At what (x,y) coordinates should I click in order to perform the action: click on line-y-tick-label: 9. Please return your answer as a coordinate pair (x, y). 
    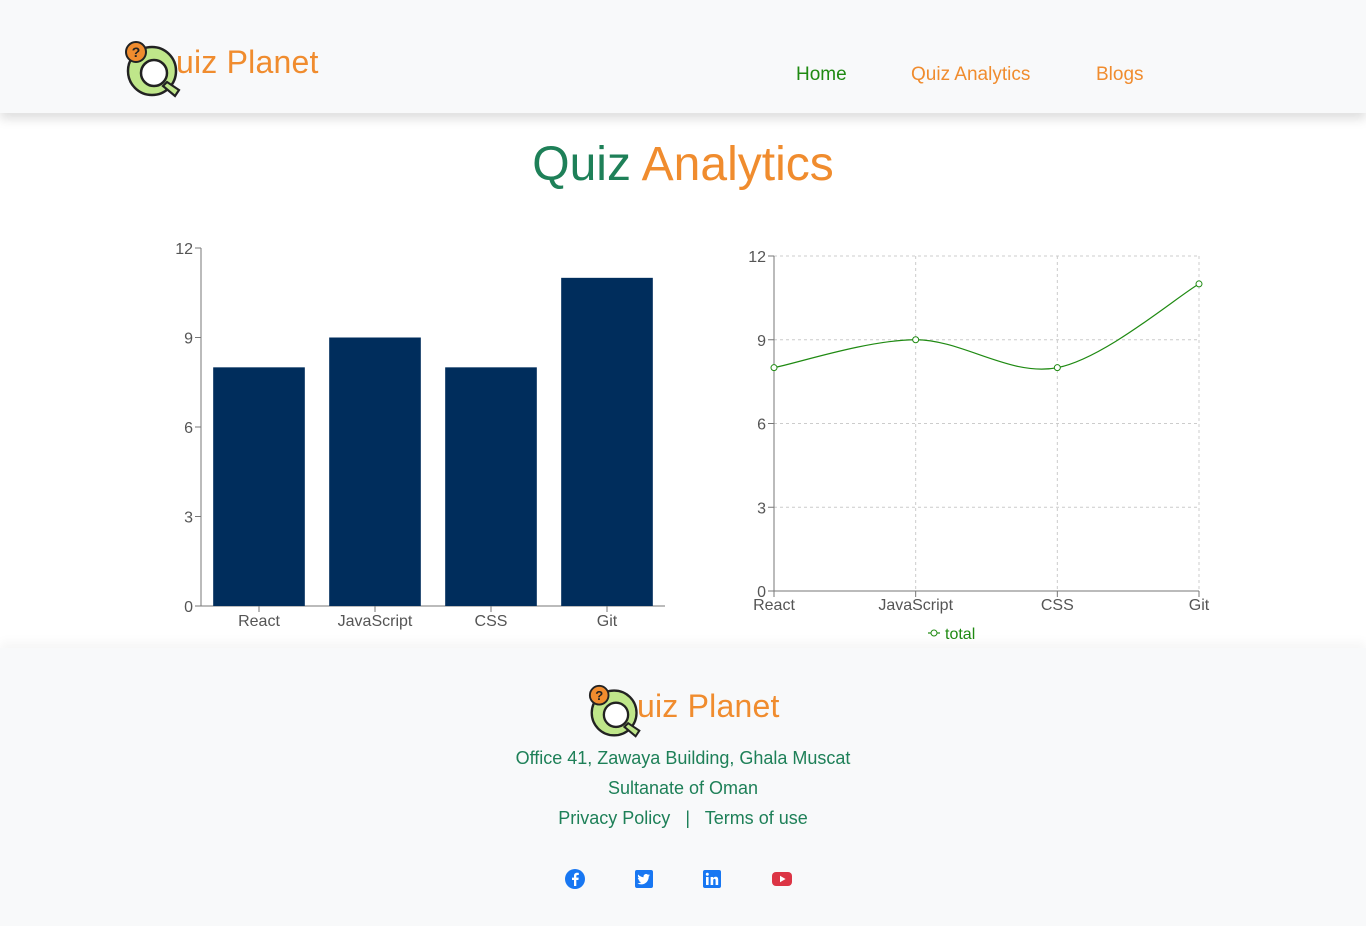
    Looking at the image, I should click on (761, 341).